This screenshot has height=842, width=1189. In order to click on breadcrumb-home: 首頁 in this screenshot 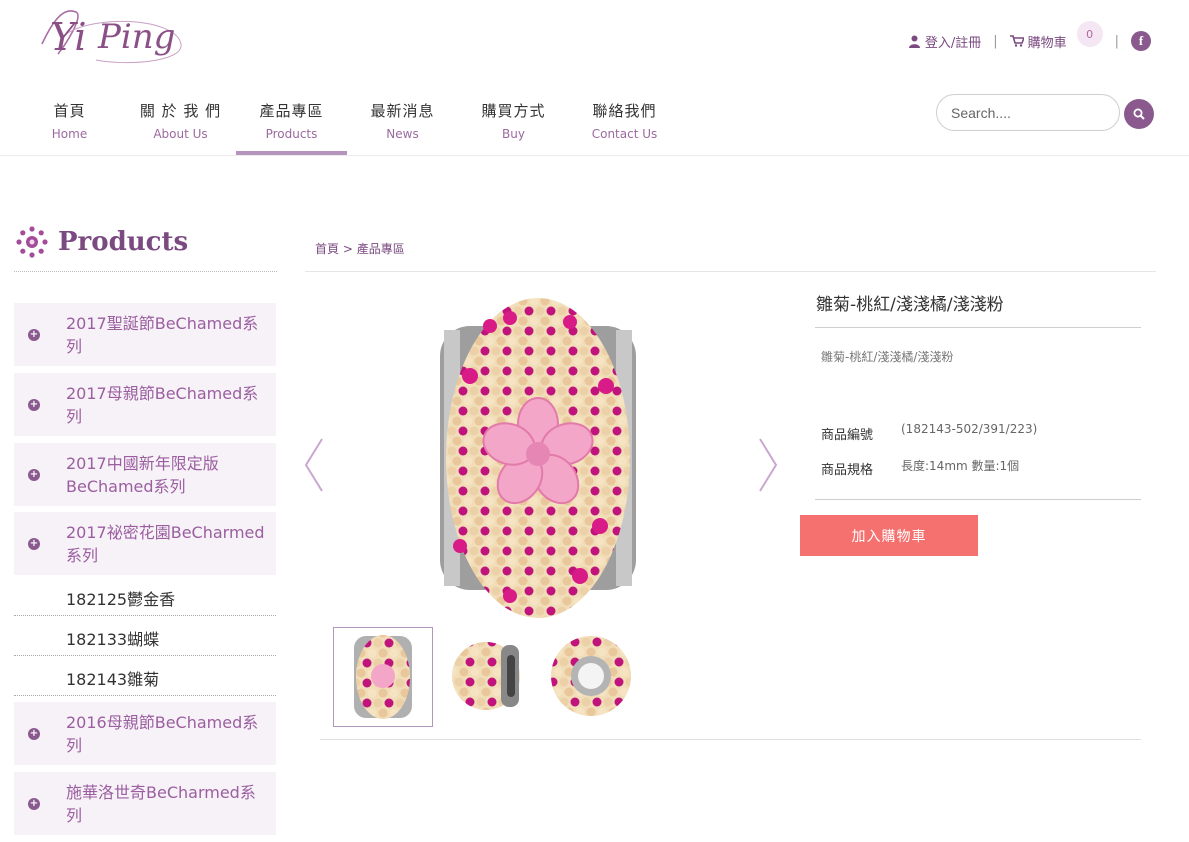, I will do `click(327, 249)`.